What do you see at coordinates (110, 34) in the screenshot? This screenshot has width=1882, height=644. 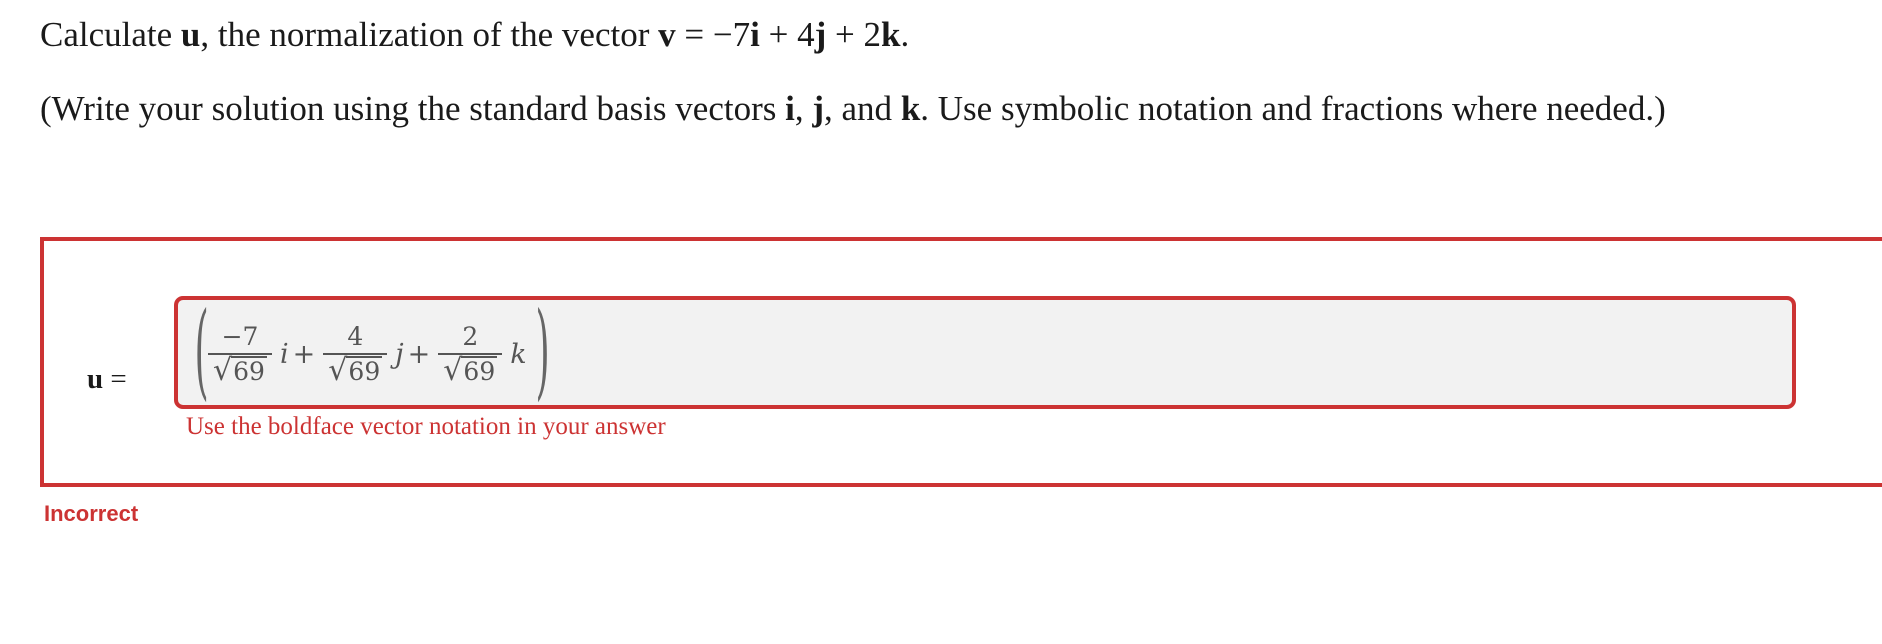 I see `question-text: Calculate` at bounding box center [110, 34].